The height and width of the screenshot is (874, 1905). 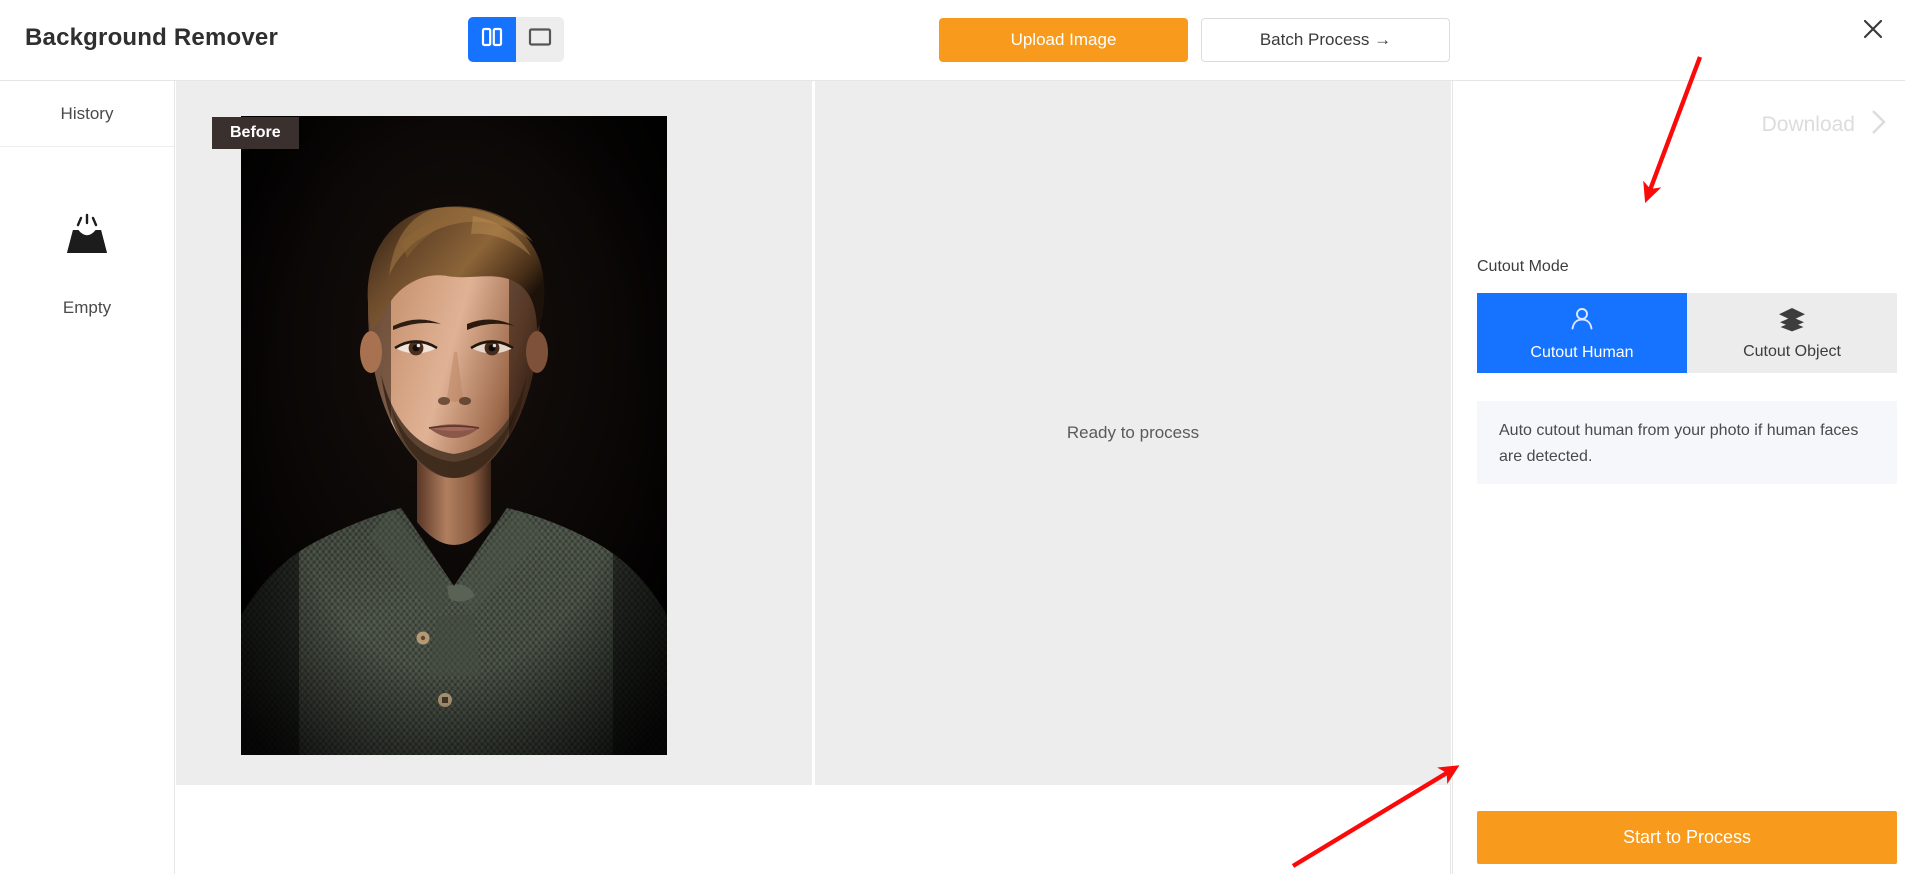 I want to click on batch-process-button: Batch Process →, so click(x=1325, y=40).